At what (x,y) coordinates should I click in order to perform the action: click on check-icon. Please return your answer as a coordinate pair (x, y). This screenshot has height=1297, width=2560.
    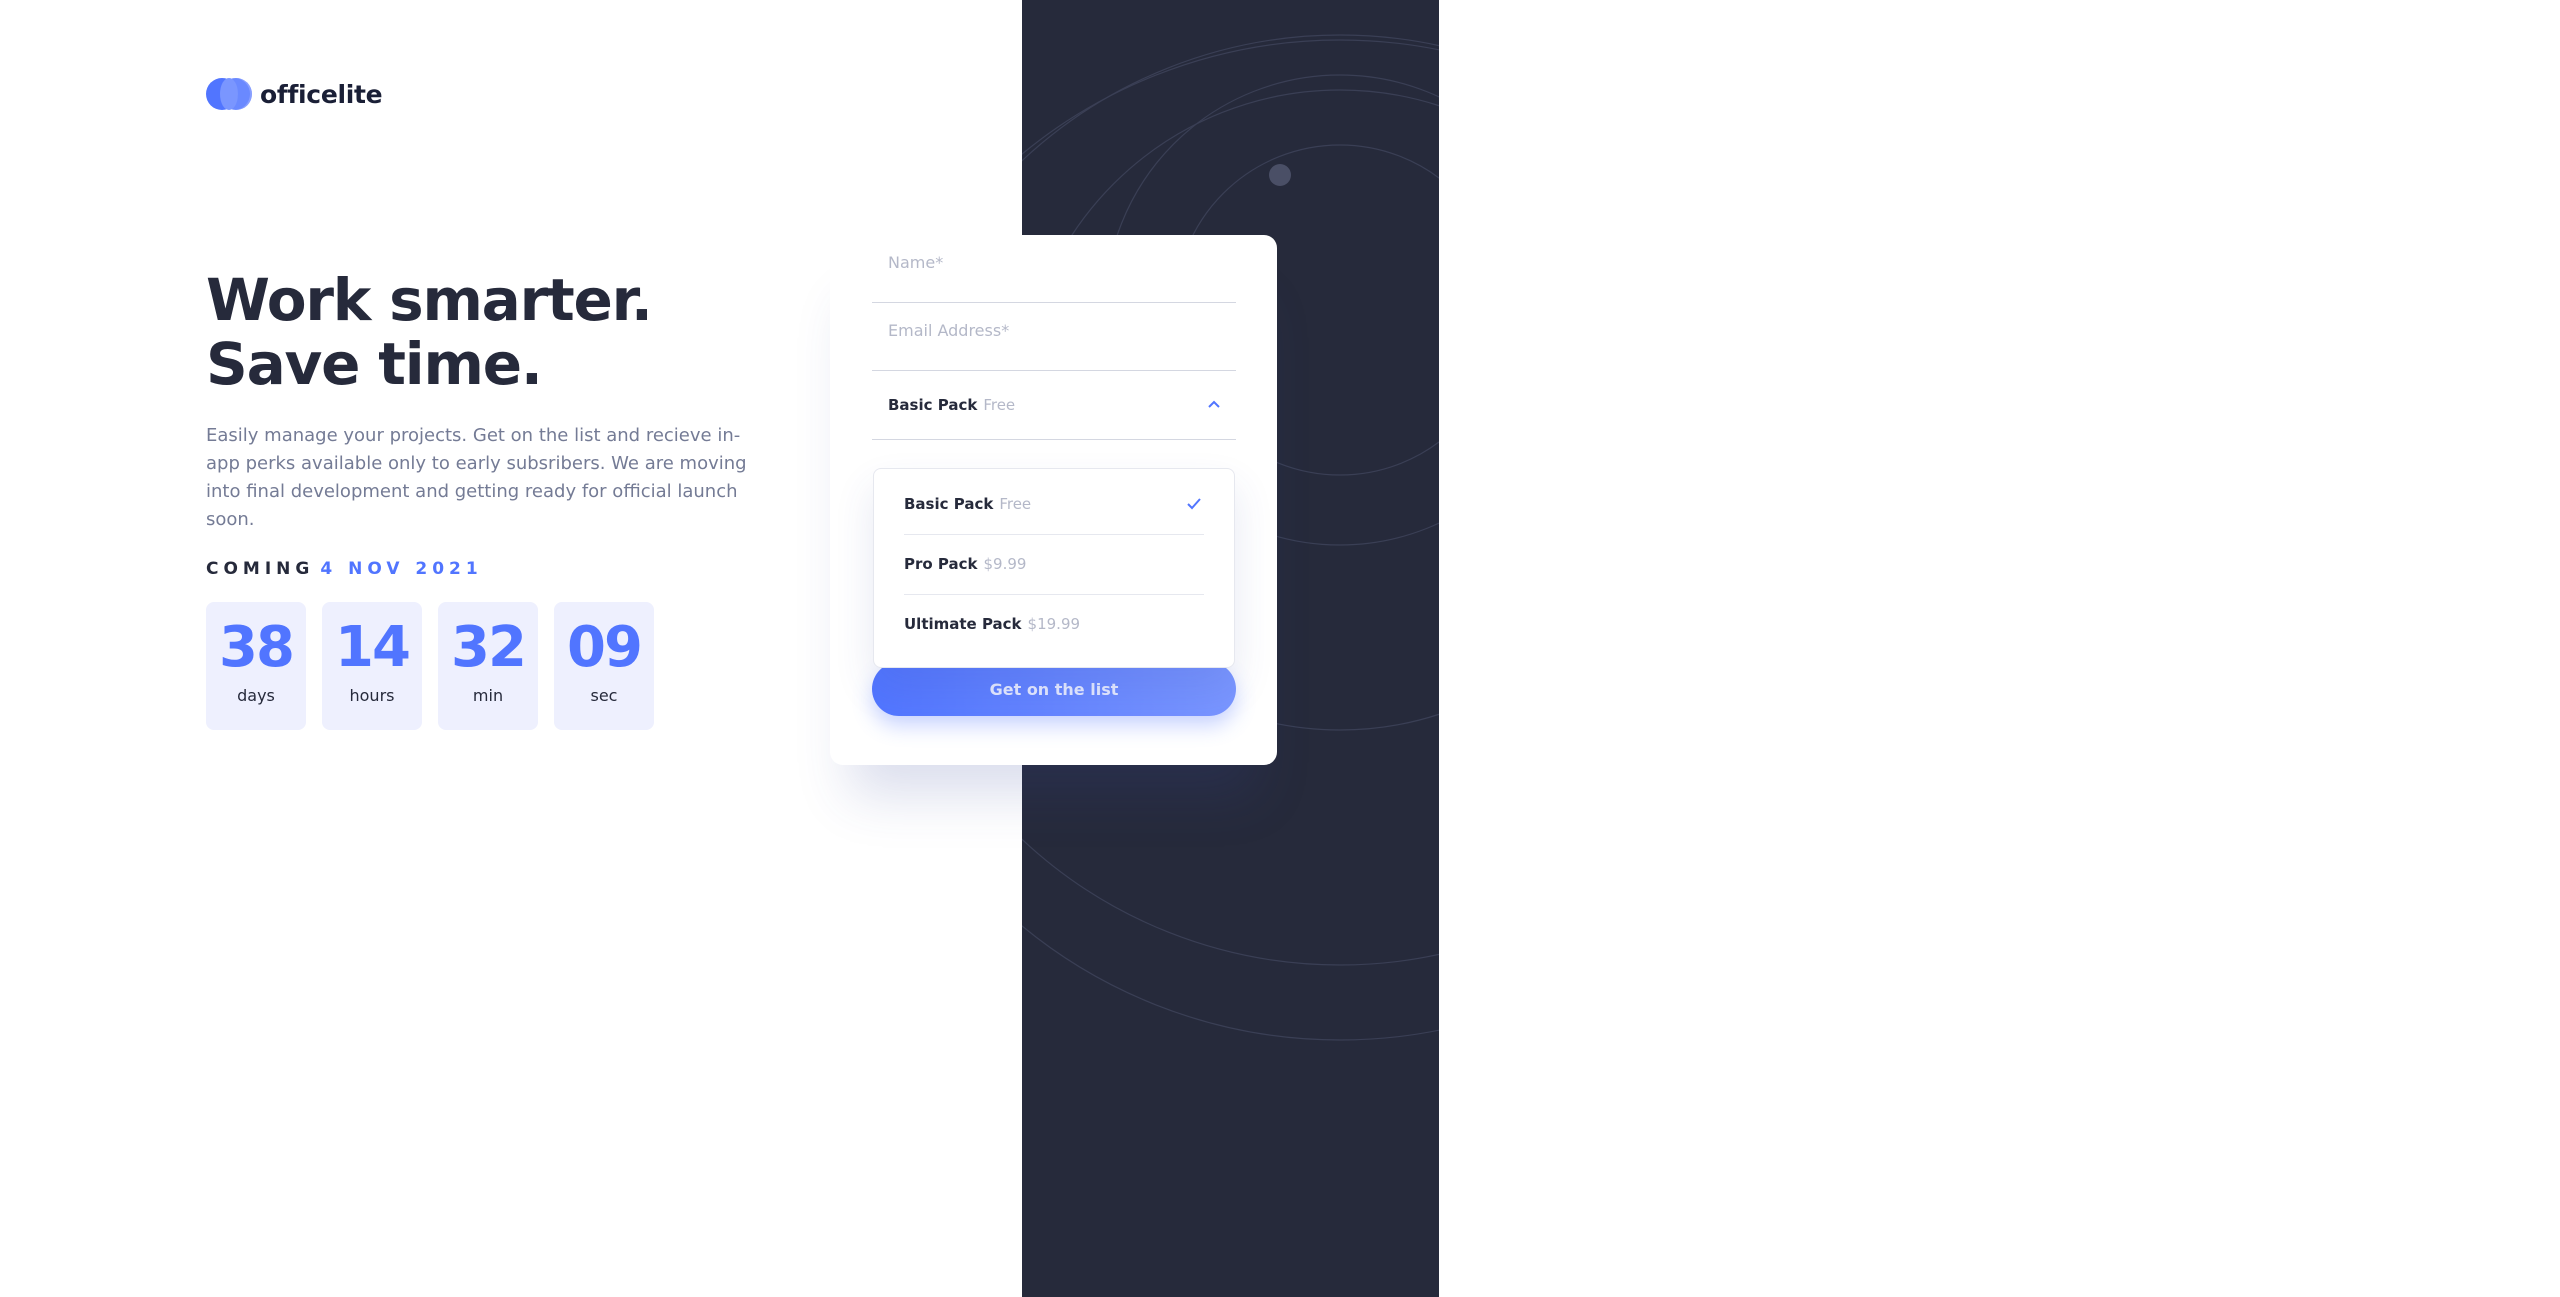
    Looking at the image, I should click on (1194, 504).